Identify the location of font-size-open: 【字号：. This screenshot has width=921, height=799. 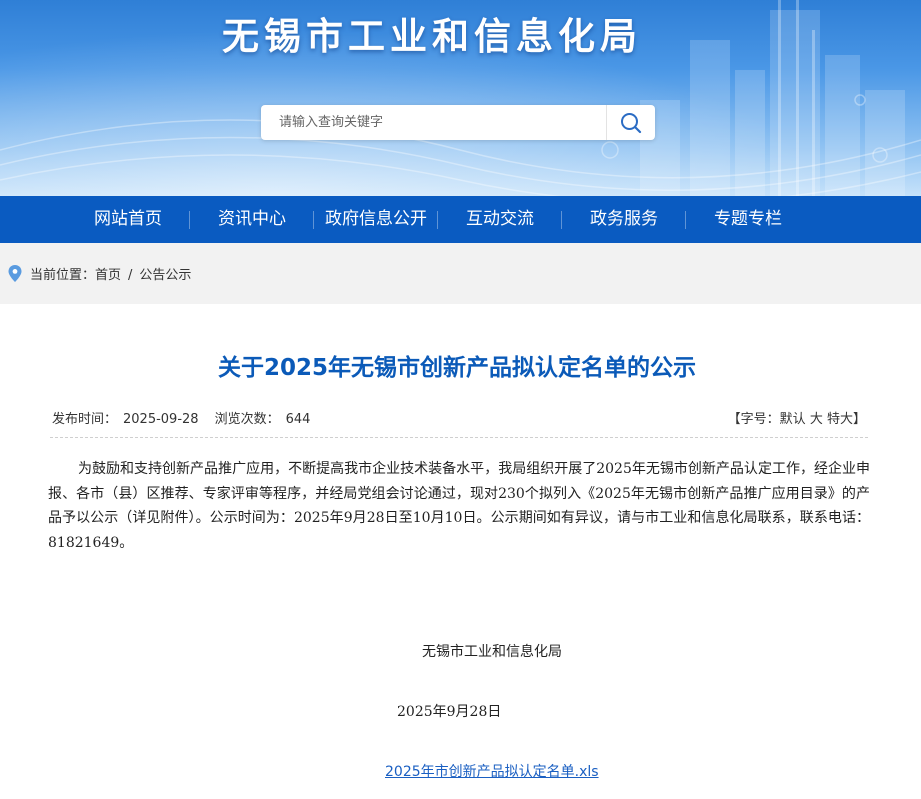
(753, 419).